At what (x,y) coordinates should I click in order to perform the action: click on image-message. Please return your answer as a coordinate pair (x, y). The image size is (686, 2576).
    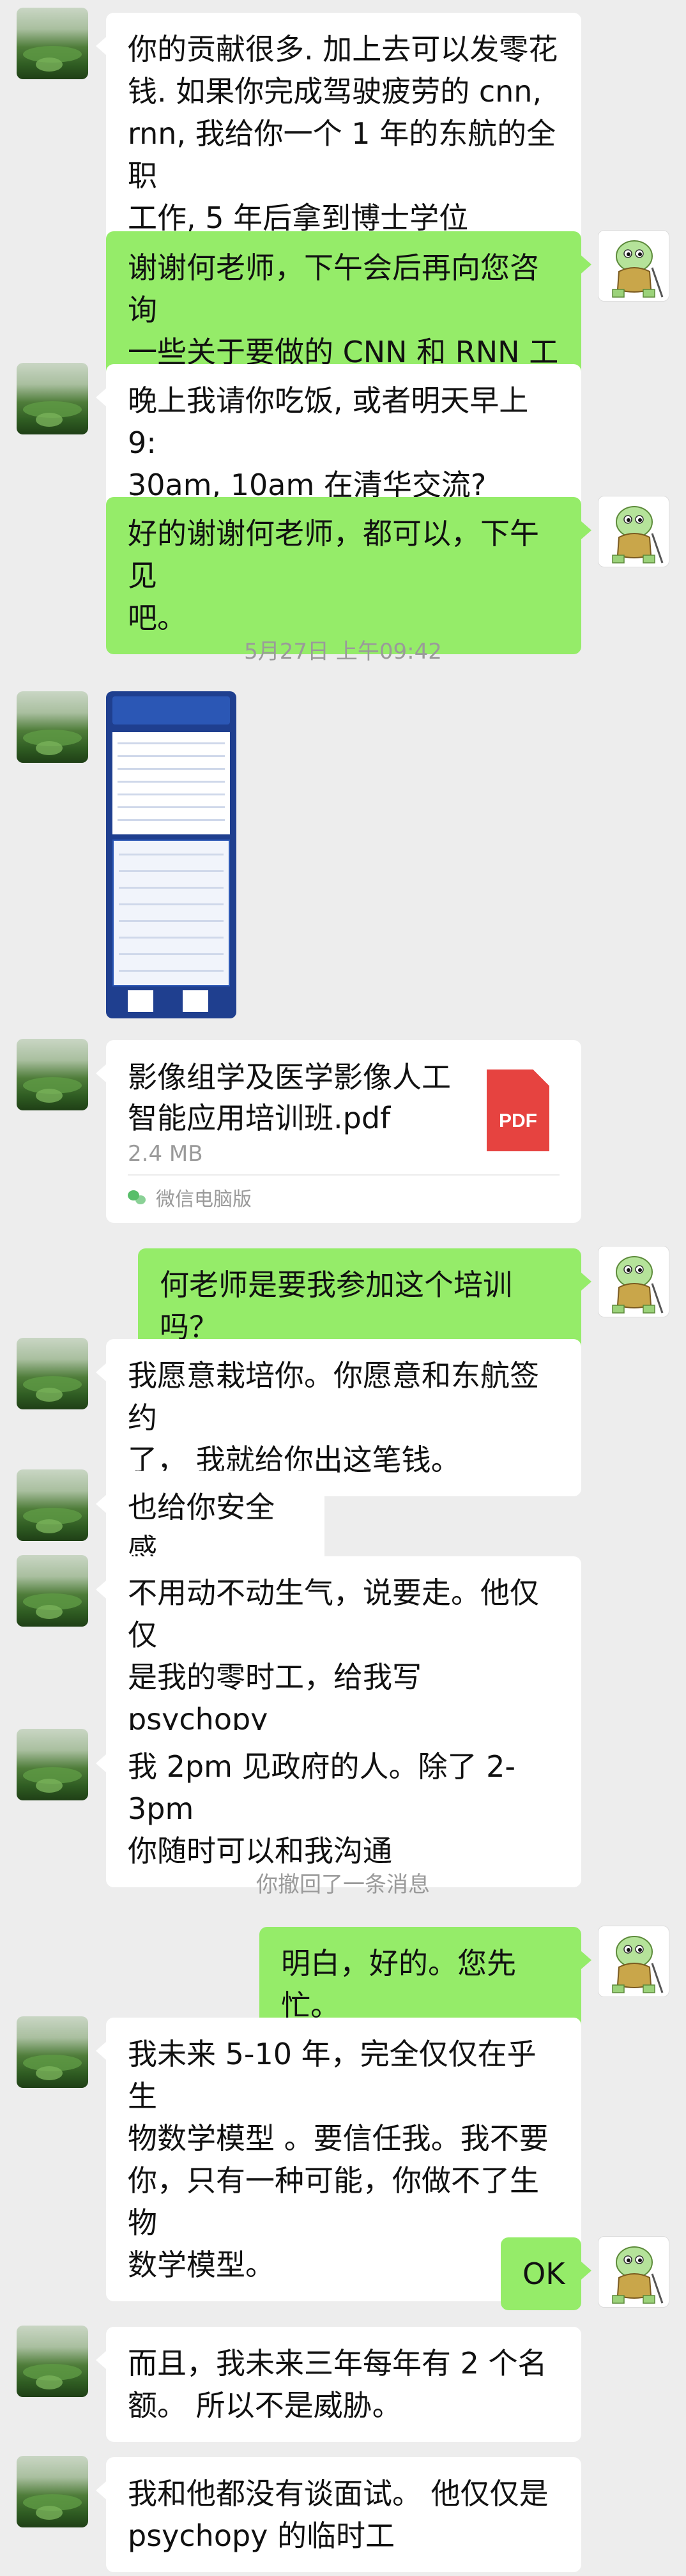
    Looking at the image, I should click on (171, 854).